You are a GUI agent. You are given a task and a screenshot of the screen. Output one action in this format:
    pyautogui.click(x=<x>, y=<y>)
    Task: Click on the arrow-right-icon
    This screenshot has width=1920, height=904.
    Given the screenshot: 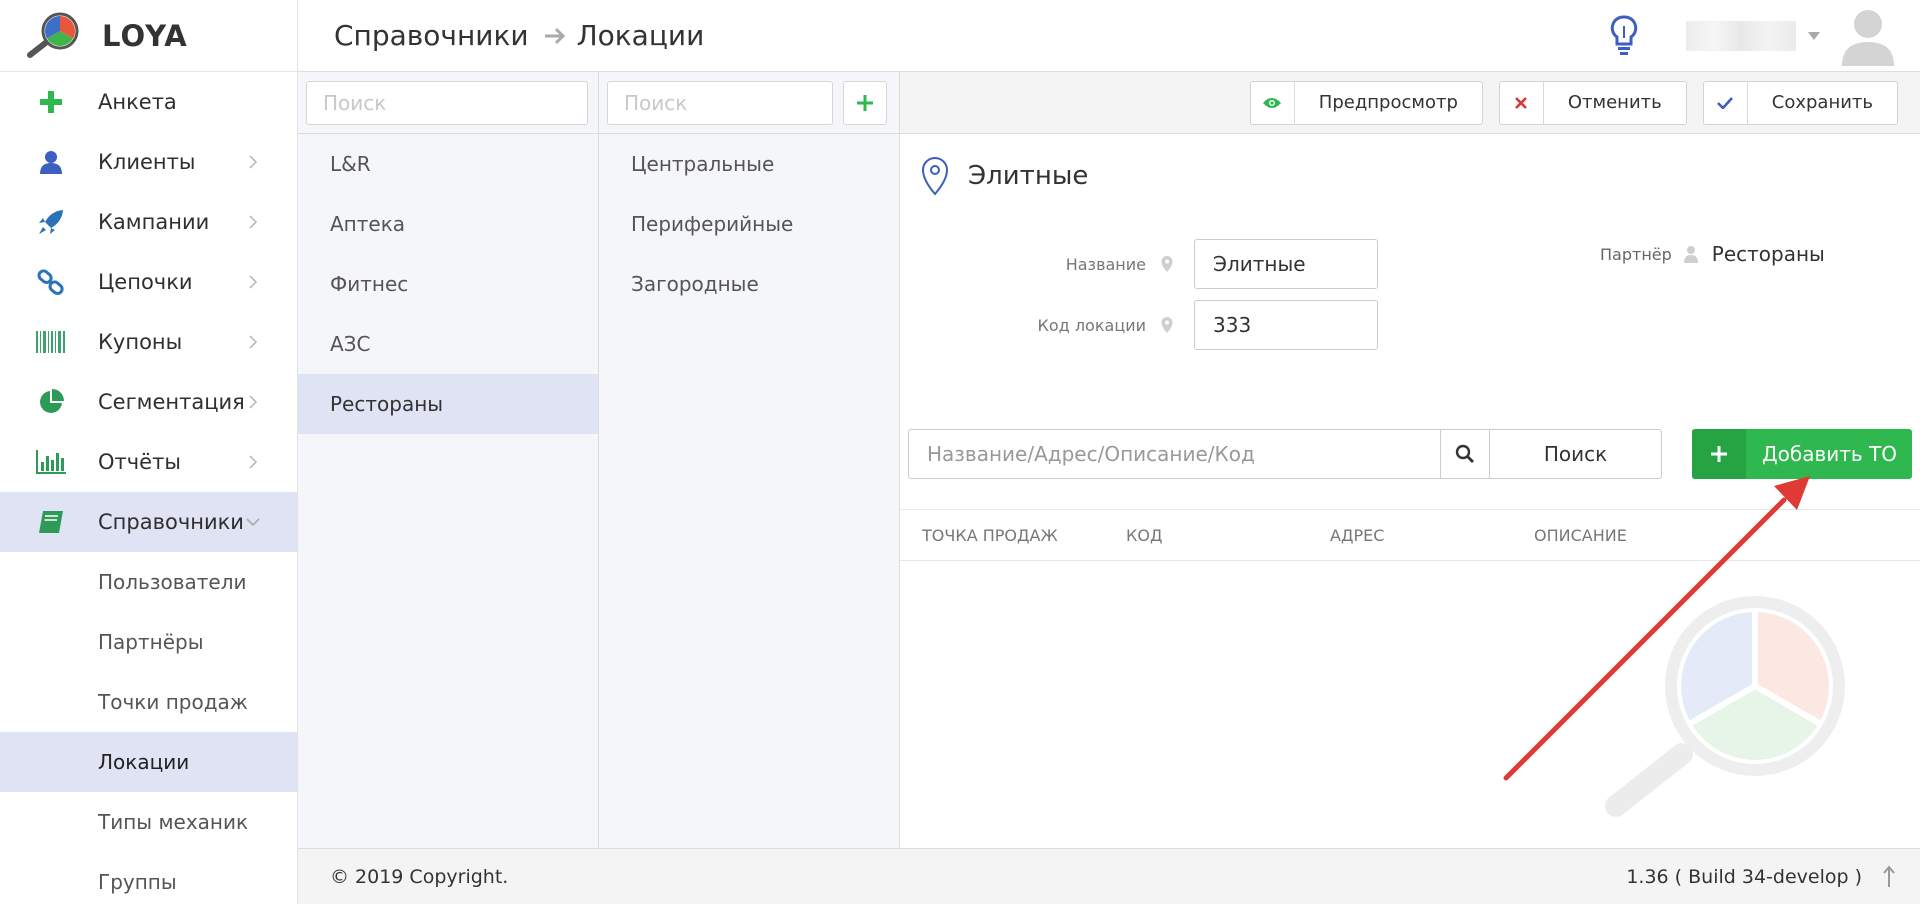 What is the action you would take?
    pyautogui.click(x=554, y=35)
    